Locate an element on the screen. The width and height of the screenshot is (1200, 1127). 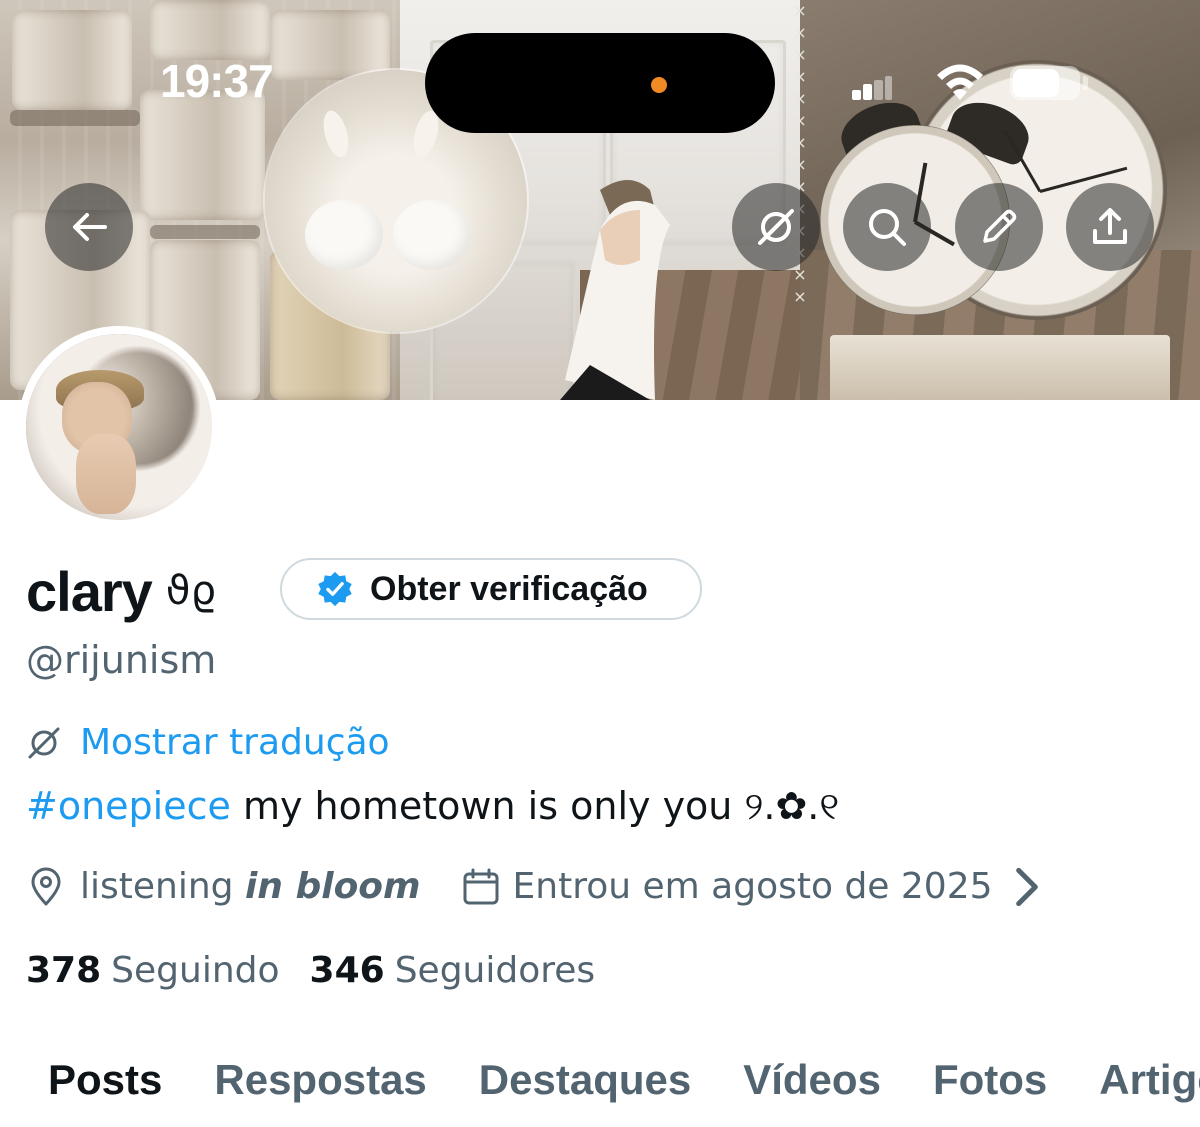
location-pin-icon is located at coordinates (46, 886).